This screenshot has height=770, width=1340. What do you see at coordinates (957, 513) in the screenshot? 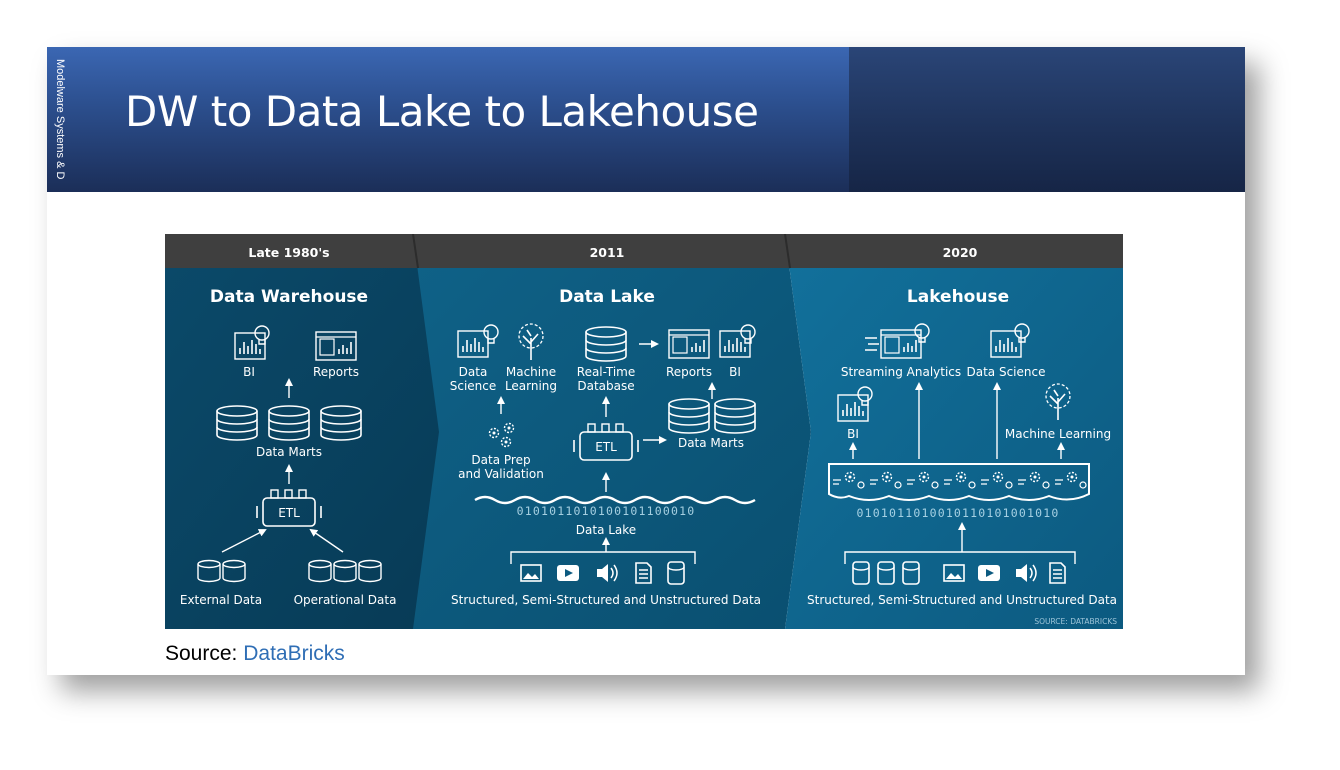
I see `lh-binary: 0101011010010110101001010` at bounding box center [957, 513].